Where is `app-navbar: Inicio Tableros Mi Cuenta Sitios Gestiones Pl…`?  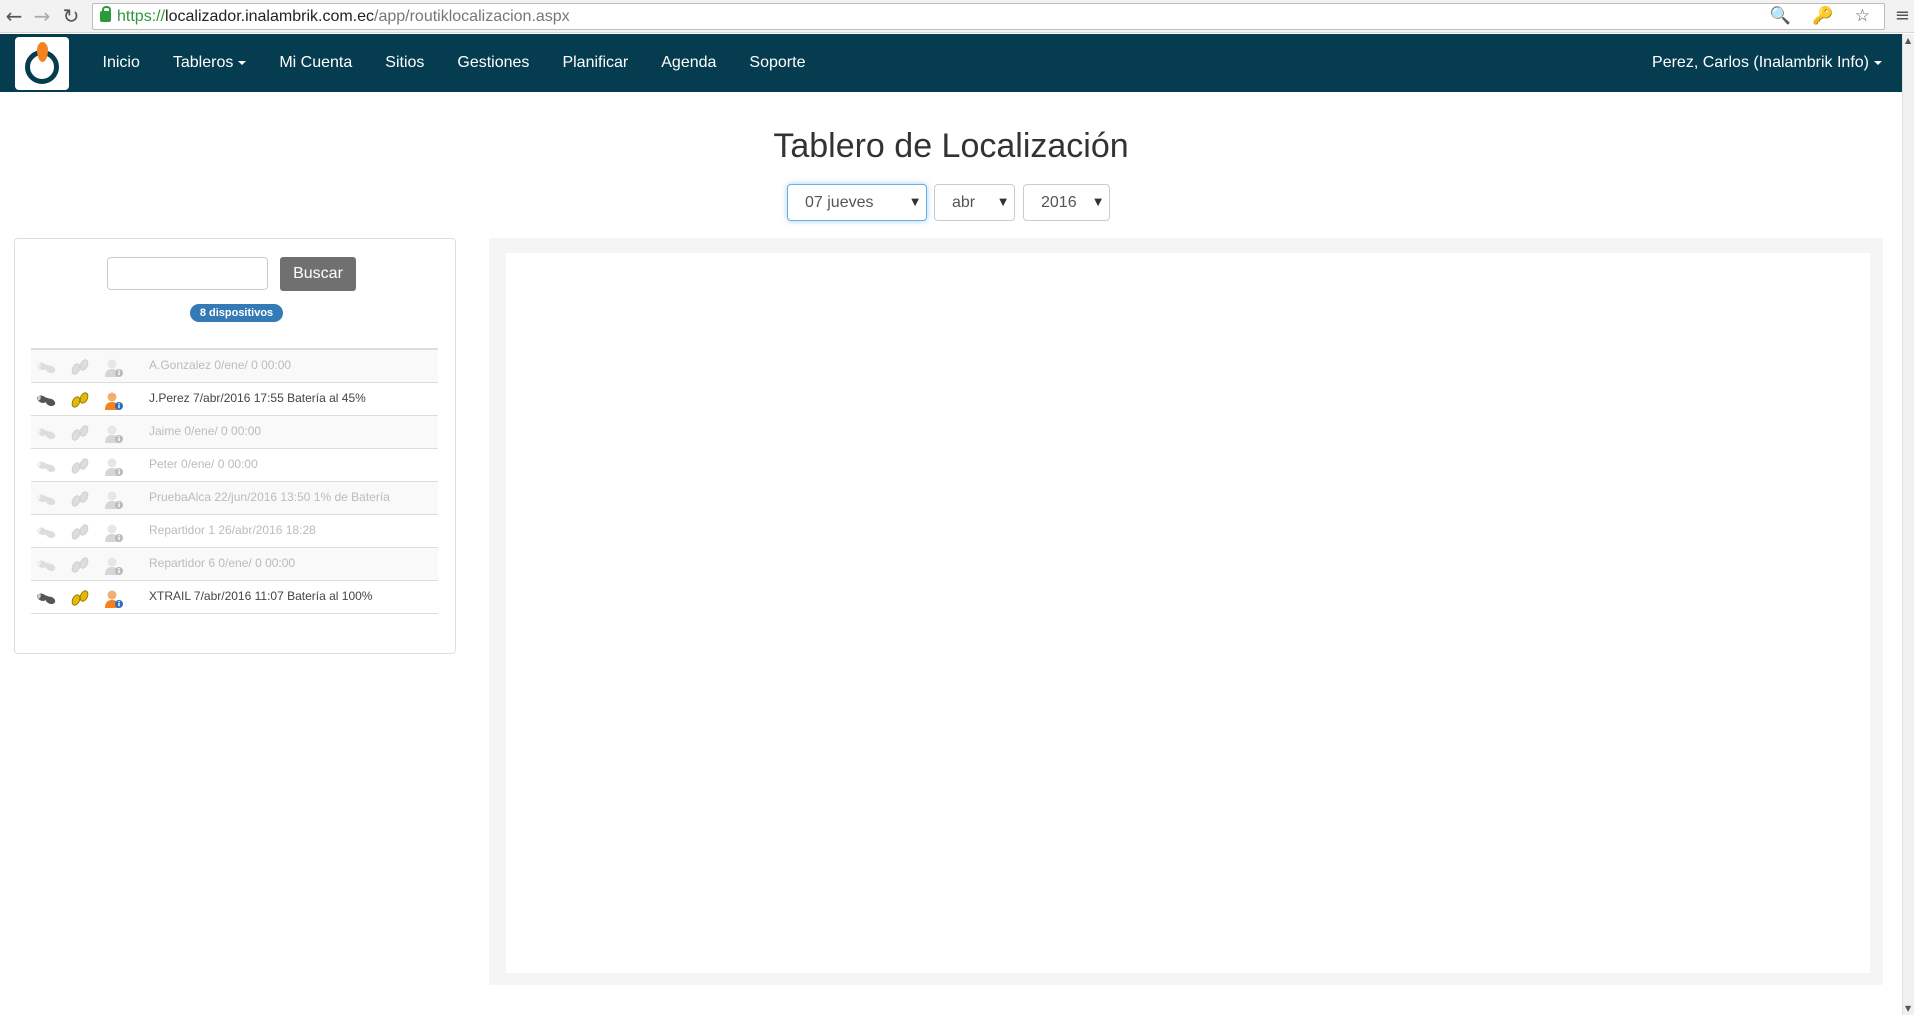 app-navbar: Inicio Tableros Mi Cuenta Sitios Gestiones Pl… is located at coordinates (951, 63).